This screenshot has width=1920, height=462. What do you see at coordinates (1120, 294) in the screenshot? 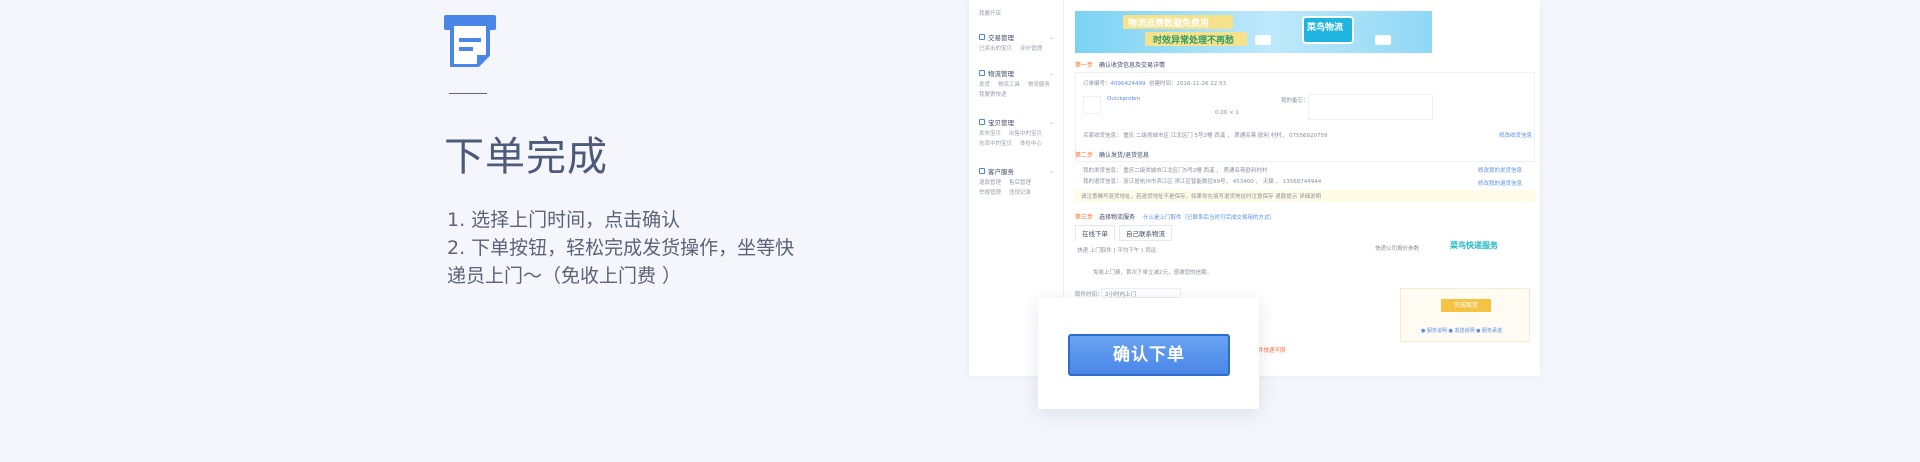
I see `time-value: 2小时内上门` at bounding box center [1120, 294].